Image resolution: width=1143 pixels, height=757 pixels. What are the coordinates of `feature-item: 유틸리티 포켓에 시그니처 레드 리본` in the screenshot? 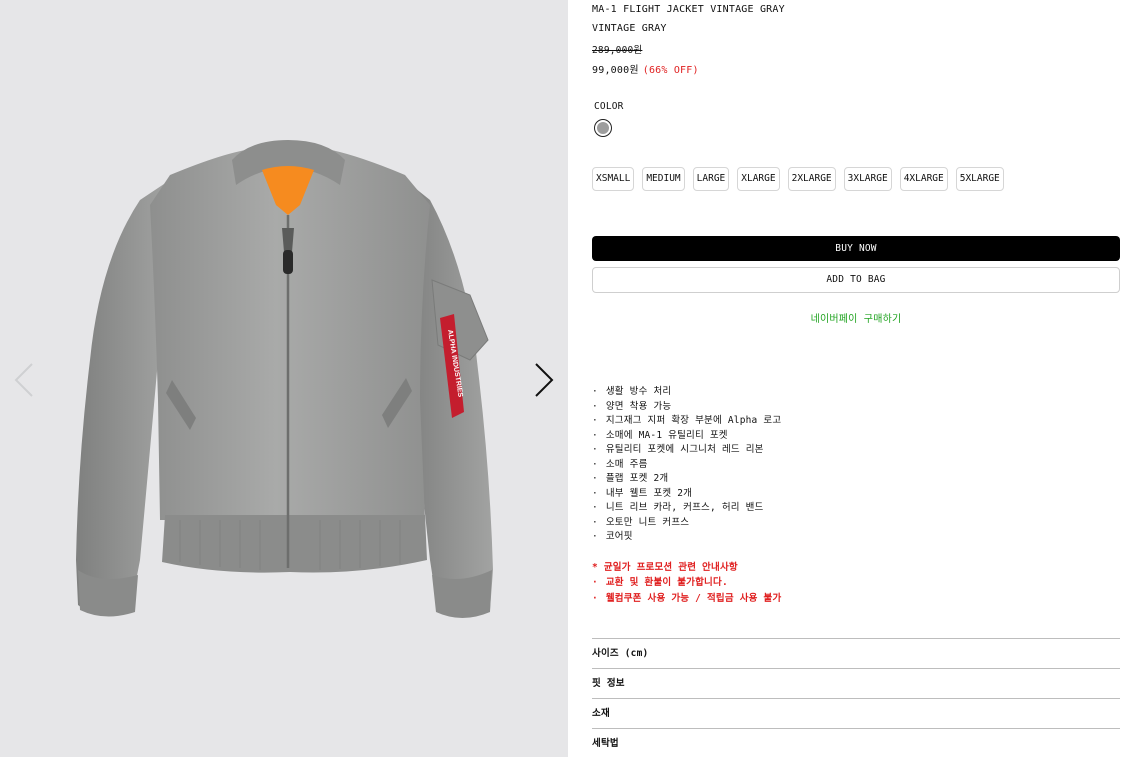 It's located at (686, 450).